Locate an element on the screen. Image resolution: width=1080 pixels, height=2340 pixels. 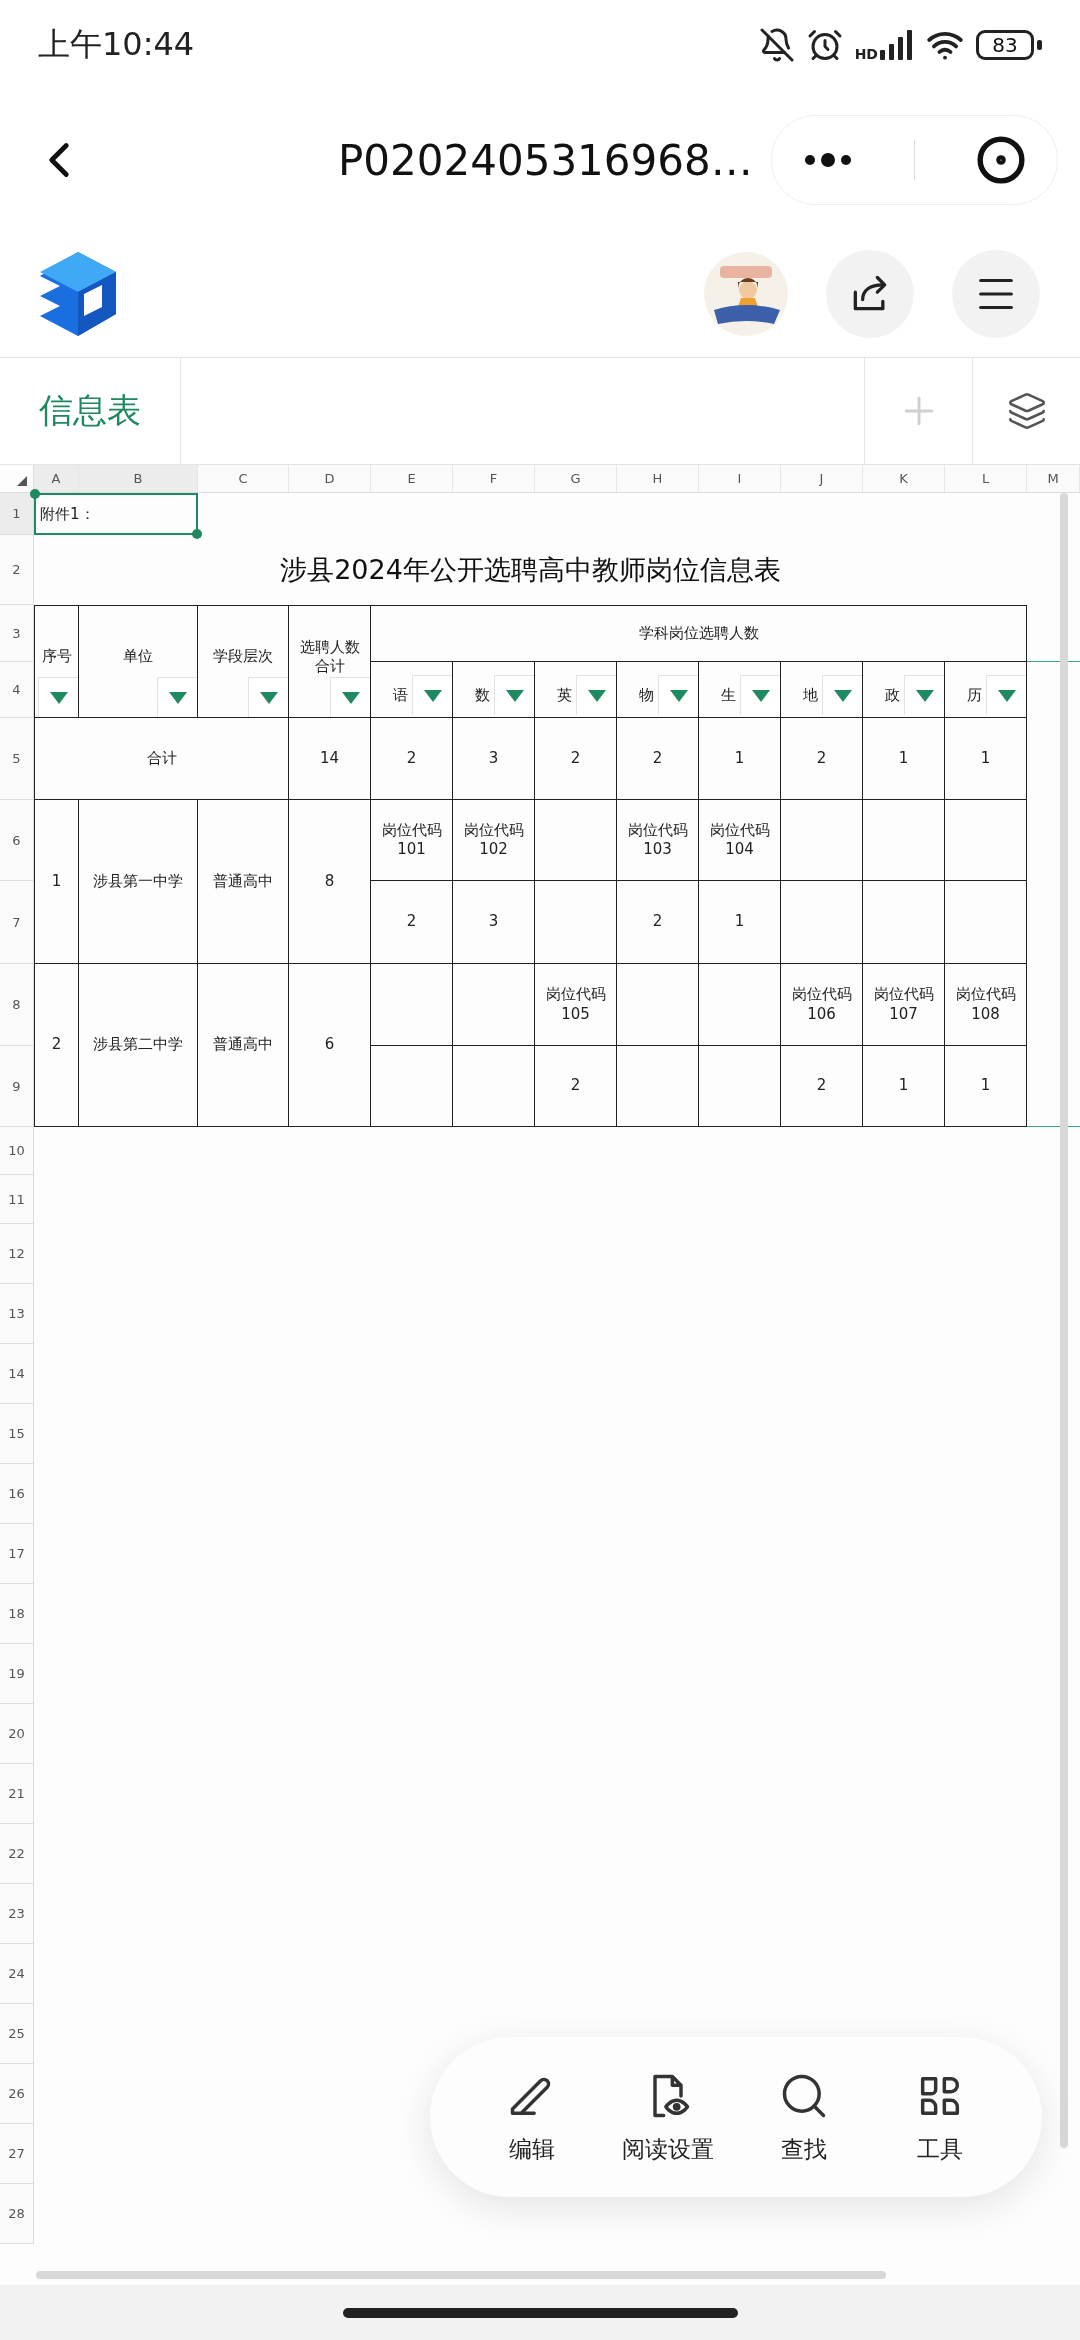
column-header: H is located at coordinates (658, 479).